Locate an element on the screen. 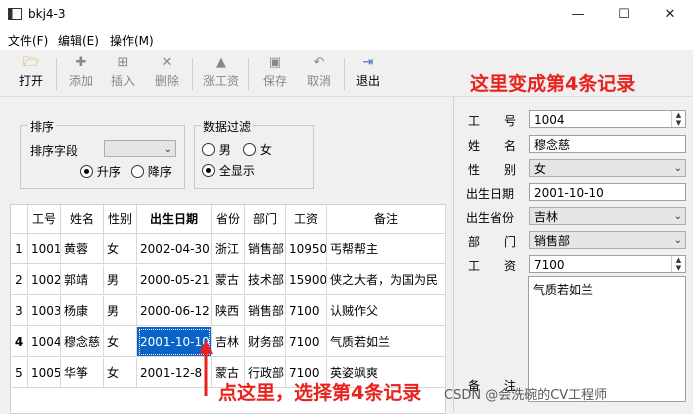 This screenshot has height=414, width=693. column-header-id: 工号 is located at coordinates (44, 219).